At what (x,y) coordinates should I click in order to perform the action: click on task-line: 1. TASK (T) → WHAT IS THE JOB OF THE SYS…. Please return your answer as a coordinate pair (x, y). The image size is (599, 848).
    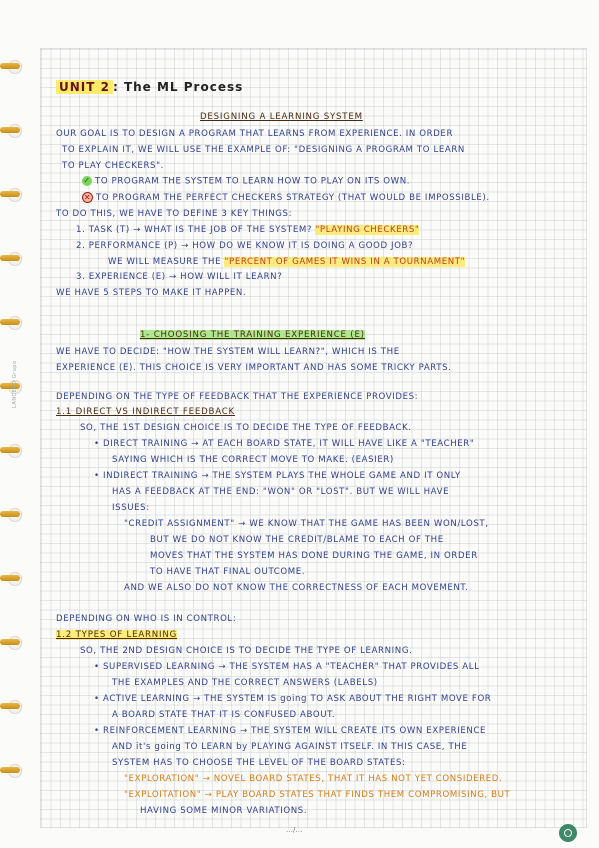
    Looking at the image, I should click on (248, 230).